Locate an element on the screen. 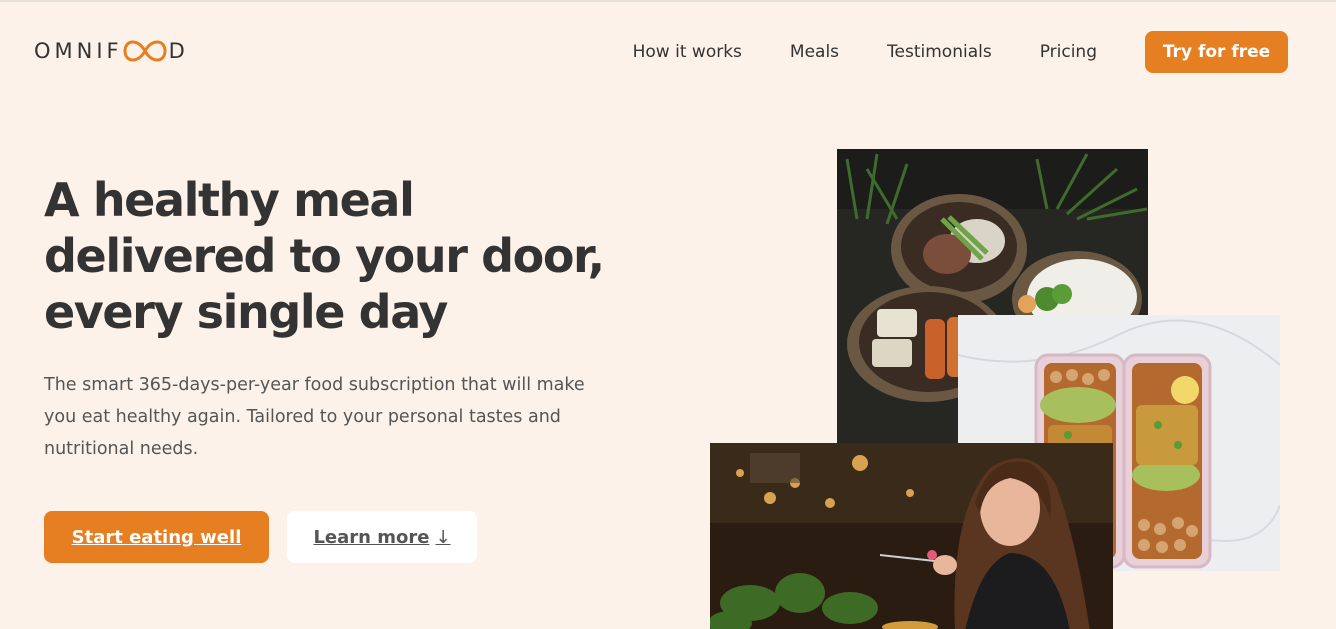  nav-testimonials: Testimonials is located at coordinates (939, 52).